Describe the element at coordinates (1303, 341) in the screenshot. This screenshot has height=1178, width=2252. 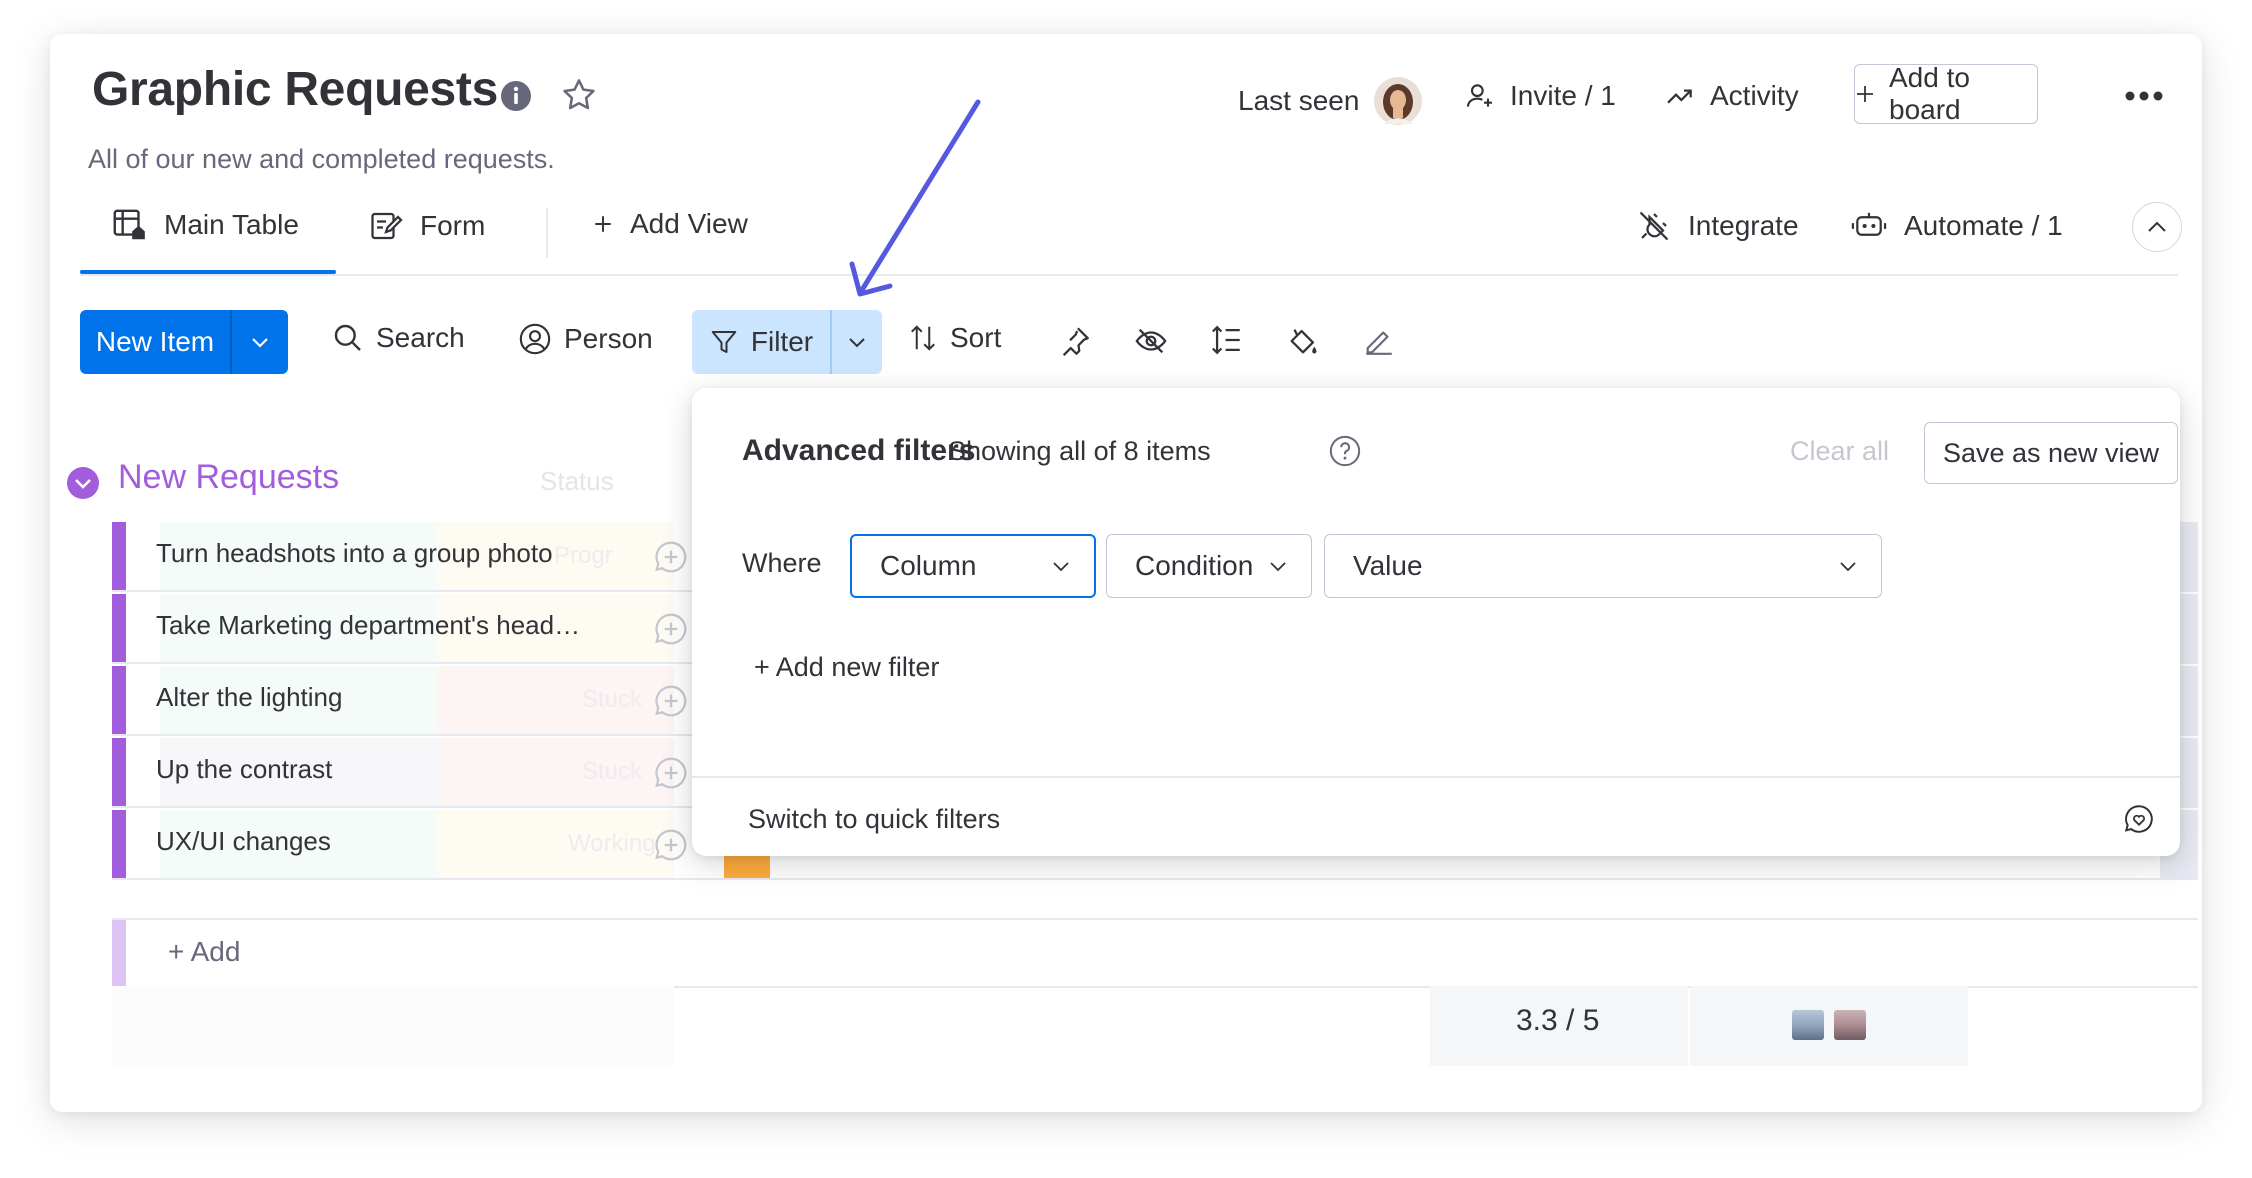
I see `paint-bucket-icon` at that location.